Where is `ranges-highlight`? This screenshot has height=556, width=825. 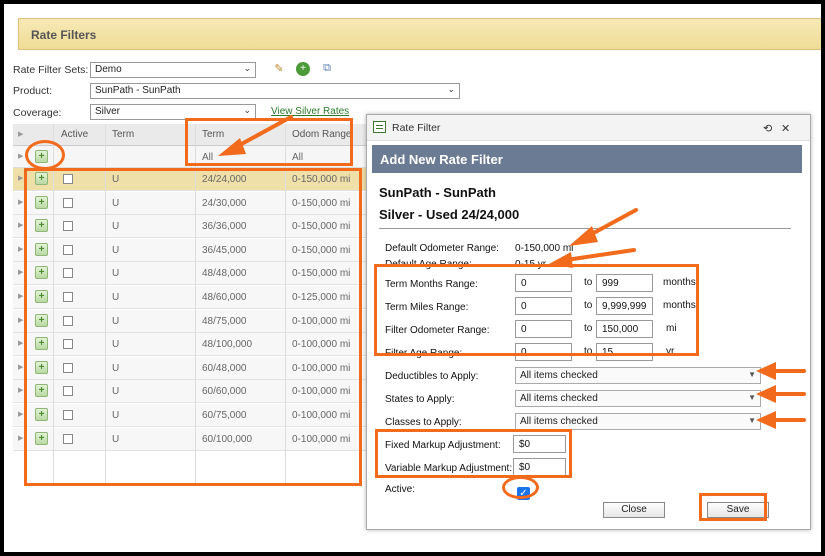 ranges-highlight is located at coordinates (536, 310).